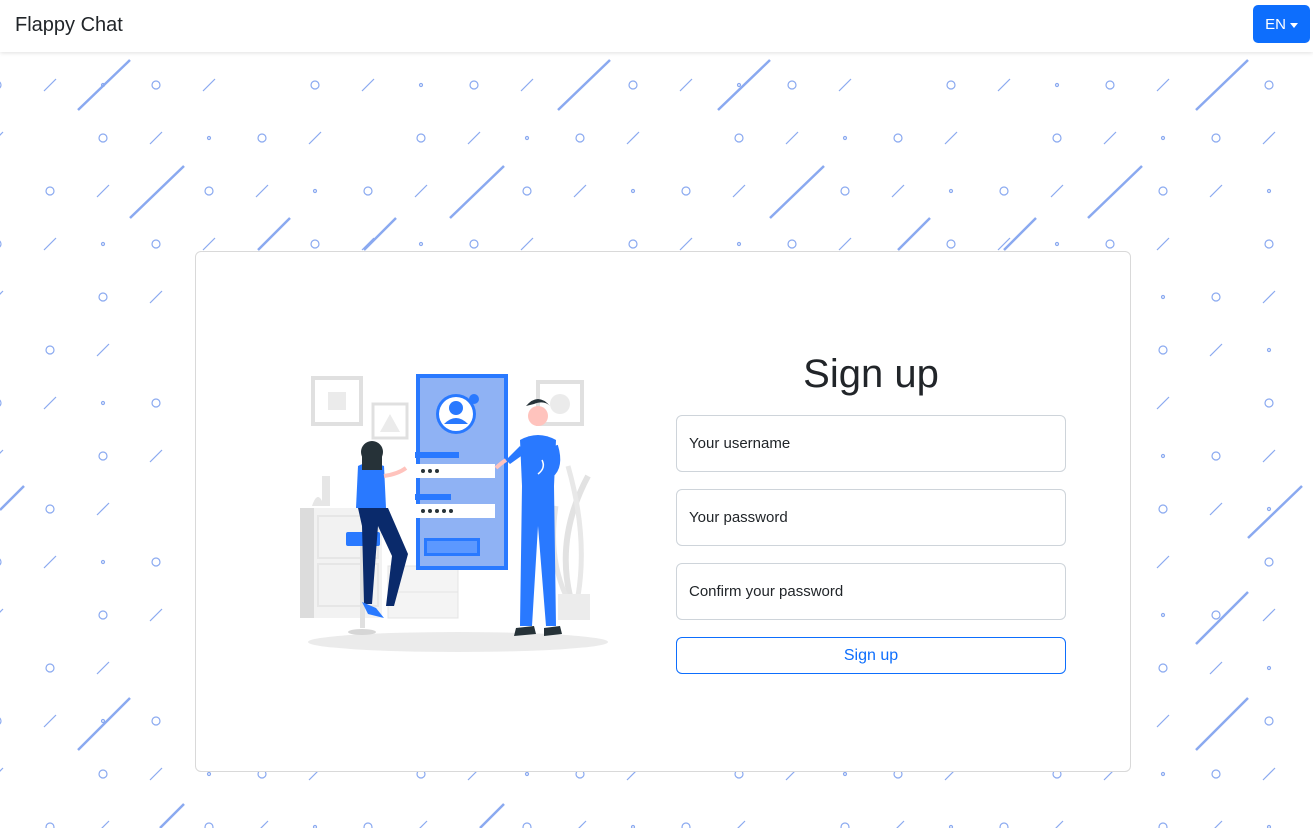  What do you see at coordinates (871, 655) in the screenshot?
I see `signup-submit-button: Sign up` at bounding box center [871, 655].